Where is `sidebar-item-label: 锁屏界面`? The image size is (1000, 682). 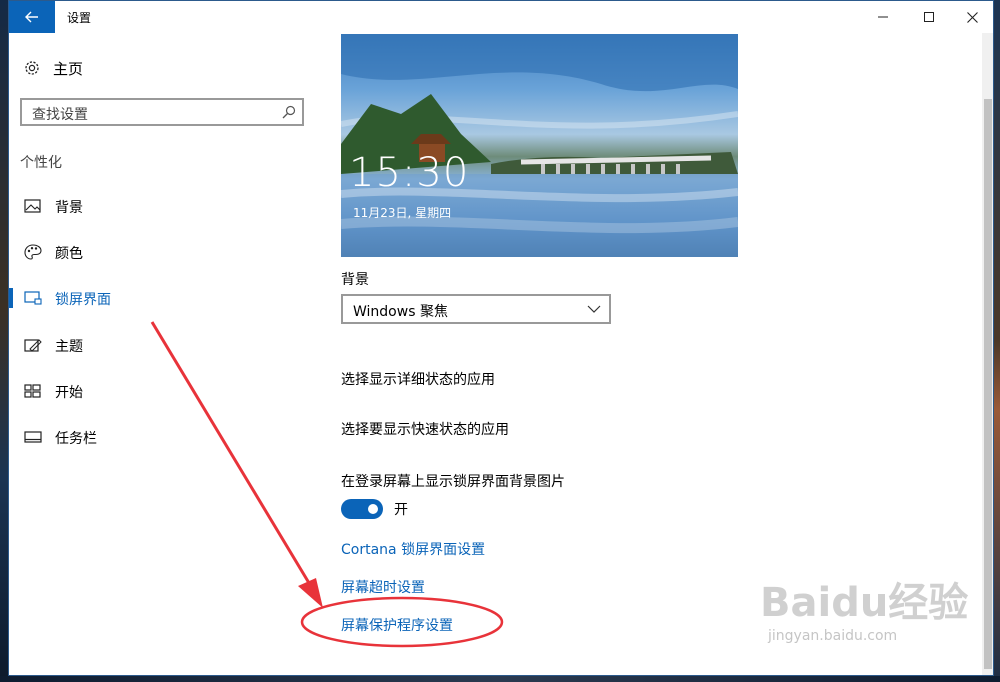
sidebar-item-label: 锁屏界面 is located at coordinates (83, 300).